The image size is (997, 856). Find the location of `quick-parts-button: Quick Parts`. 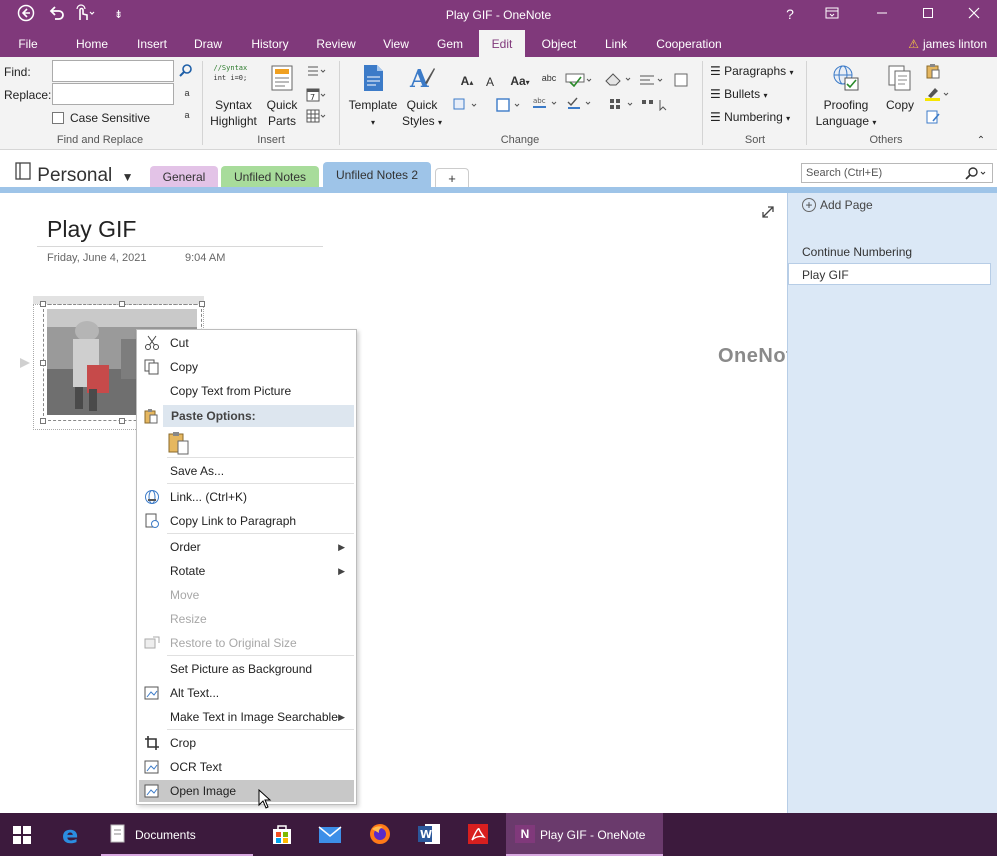

quick-parts-button: Quick Parts is located at coordinates (282, 96).